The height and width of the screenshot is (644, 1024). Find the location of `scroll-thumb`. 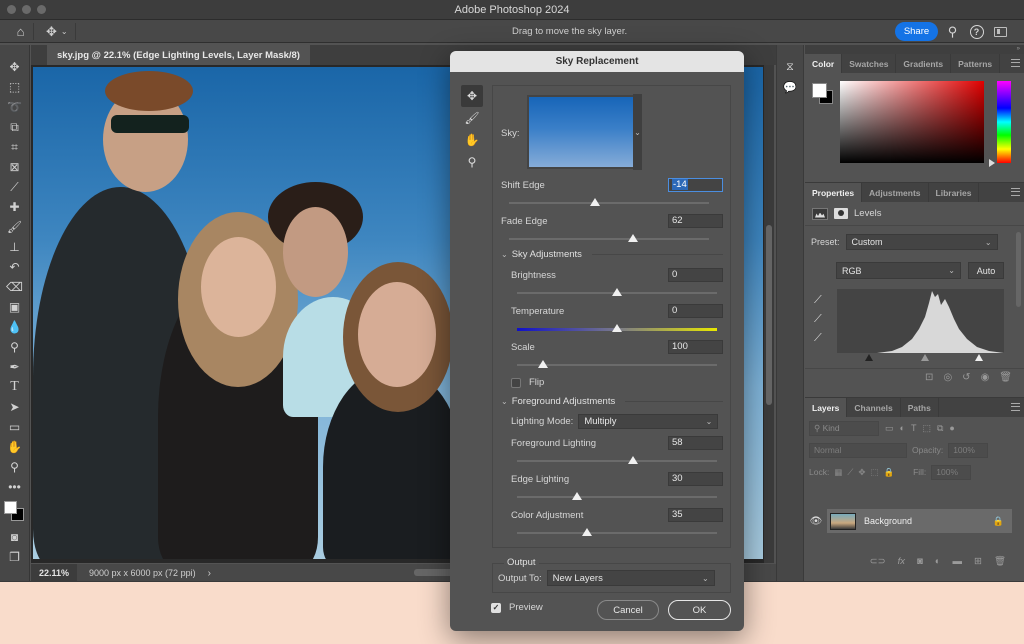

scroll-thumb is located at coordinates (769, 315).